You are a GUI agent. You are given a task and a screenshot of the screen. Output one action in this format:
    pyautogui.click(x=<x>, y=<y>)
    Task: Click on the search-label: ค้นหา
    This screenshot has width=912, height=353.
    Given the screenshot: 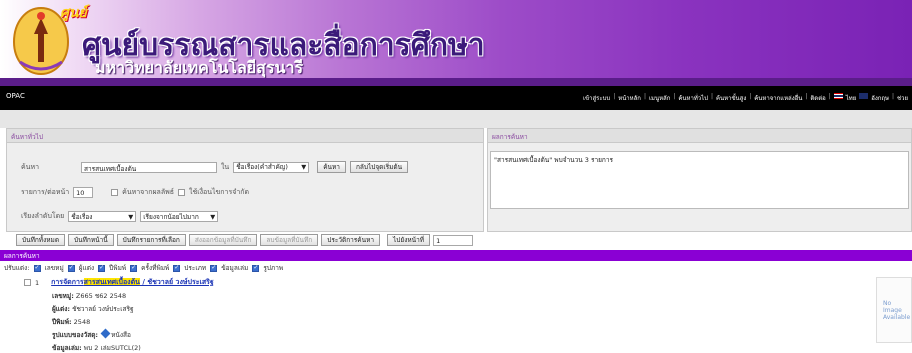 What is the action you would take?
    pyautogui.click(x=30, y=166)
    